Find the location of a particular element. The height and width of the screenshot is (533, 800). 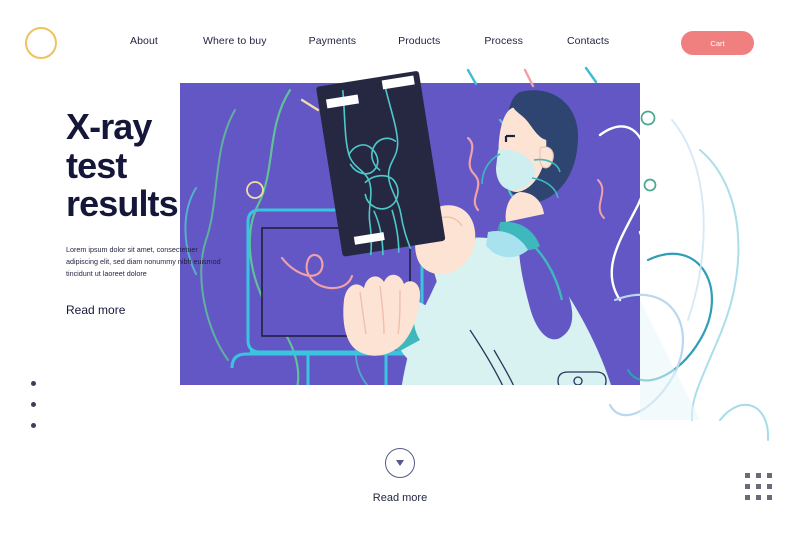

screen-squiggle is located at coordinates (317, 271).